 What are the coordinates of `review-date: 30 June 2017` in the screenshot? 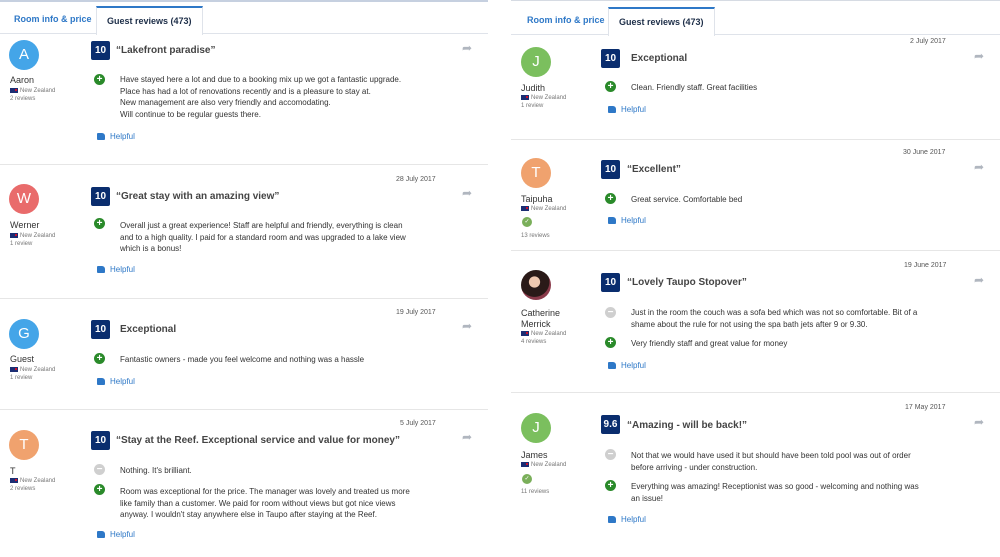 It's located at (924, 152).